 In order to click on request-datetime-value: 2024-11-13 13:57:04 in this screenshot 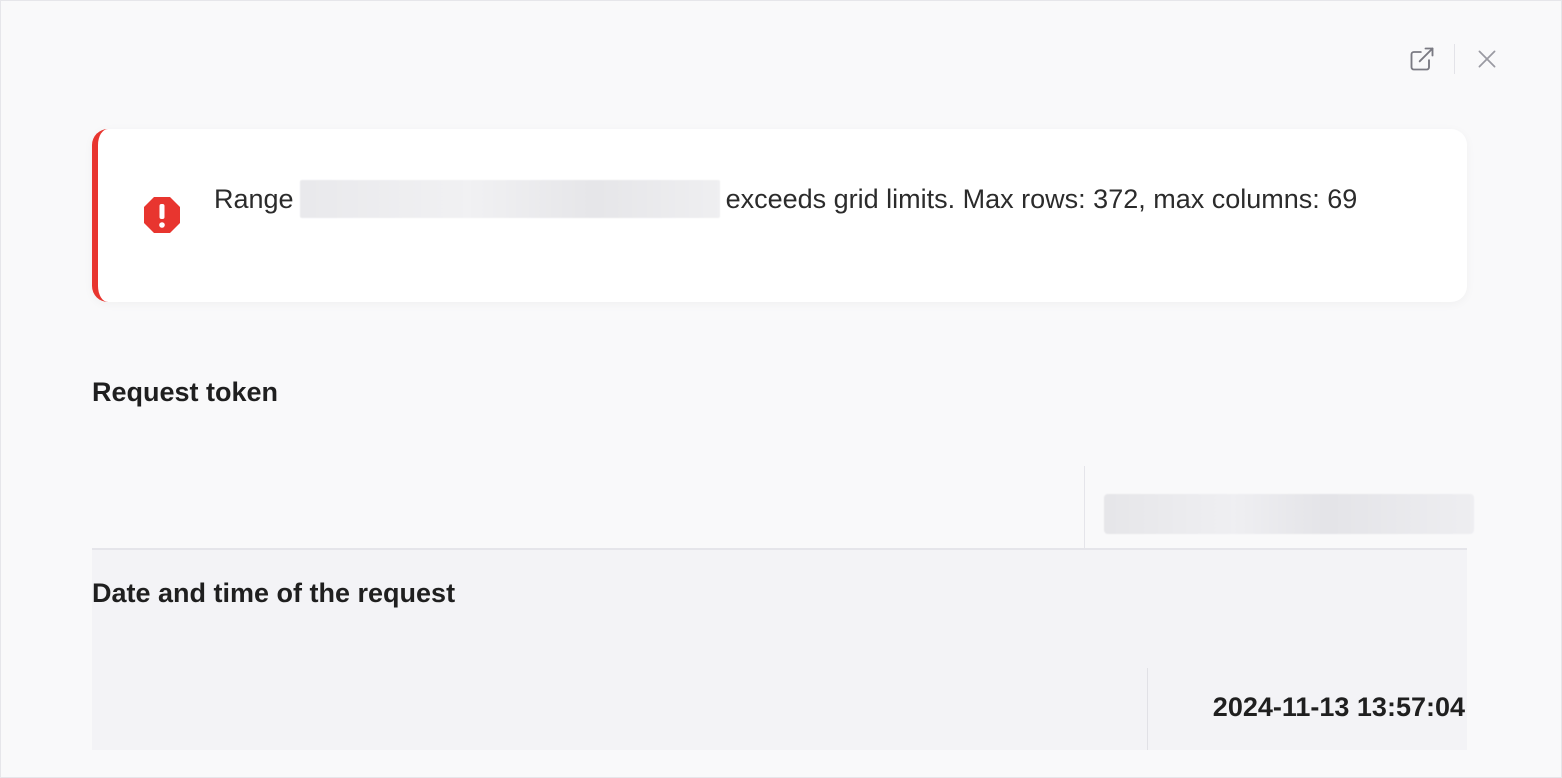, I will do `click(1338, 707)`.